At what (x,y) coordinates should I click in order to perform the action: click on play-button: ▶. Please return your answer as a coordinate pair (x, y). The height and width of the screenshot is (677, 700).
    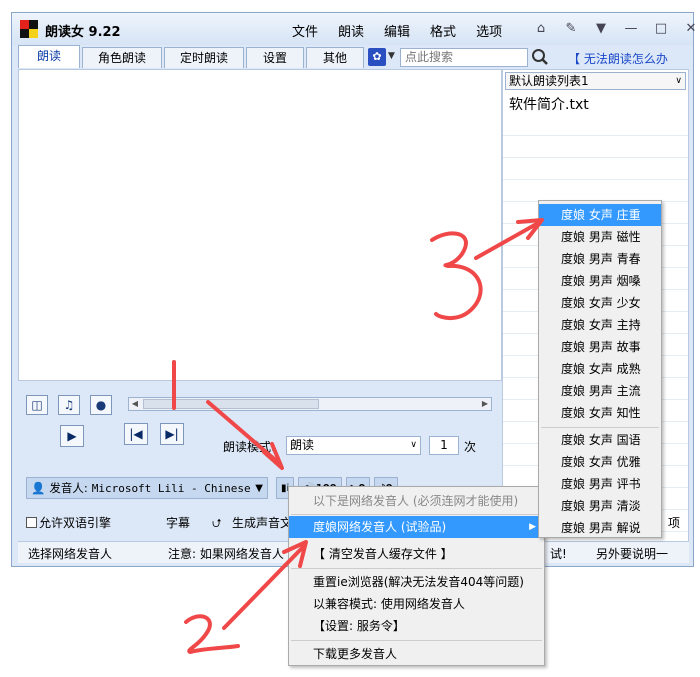
    Looking at the image, I should click on (72, 436).